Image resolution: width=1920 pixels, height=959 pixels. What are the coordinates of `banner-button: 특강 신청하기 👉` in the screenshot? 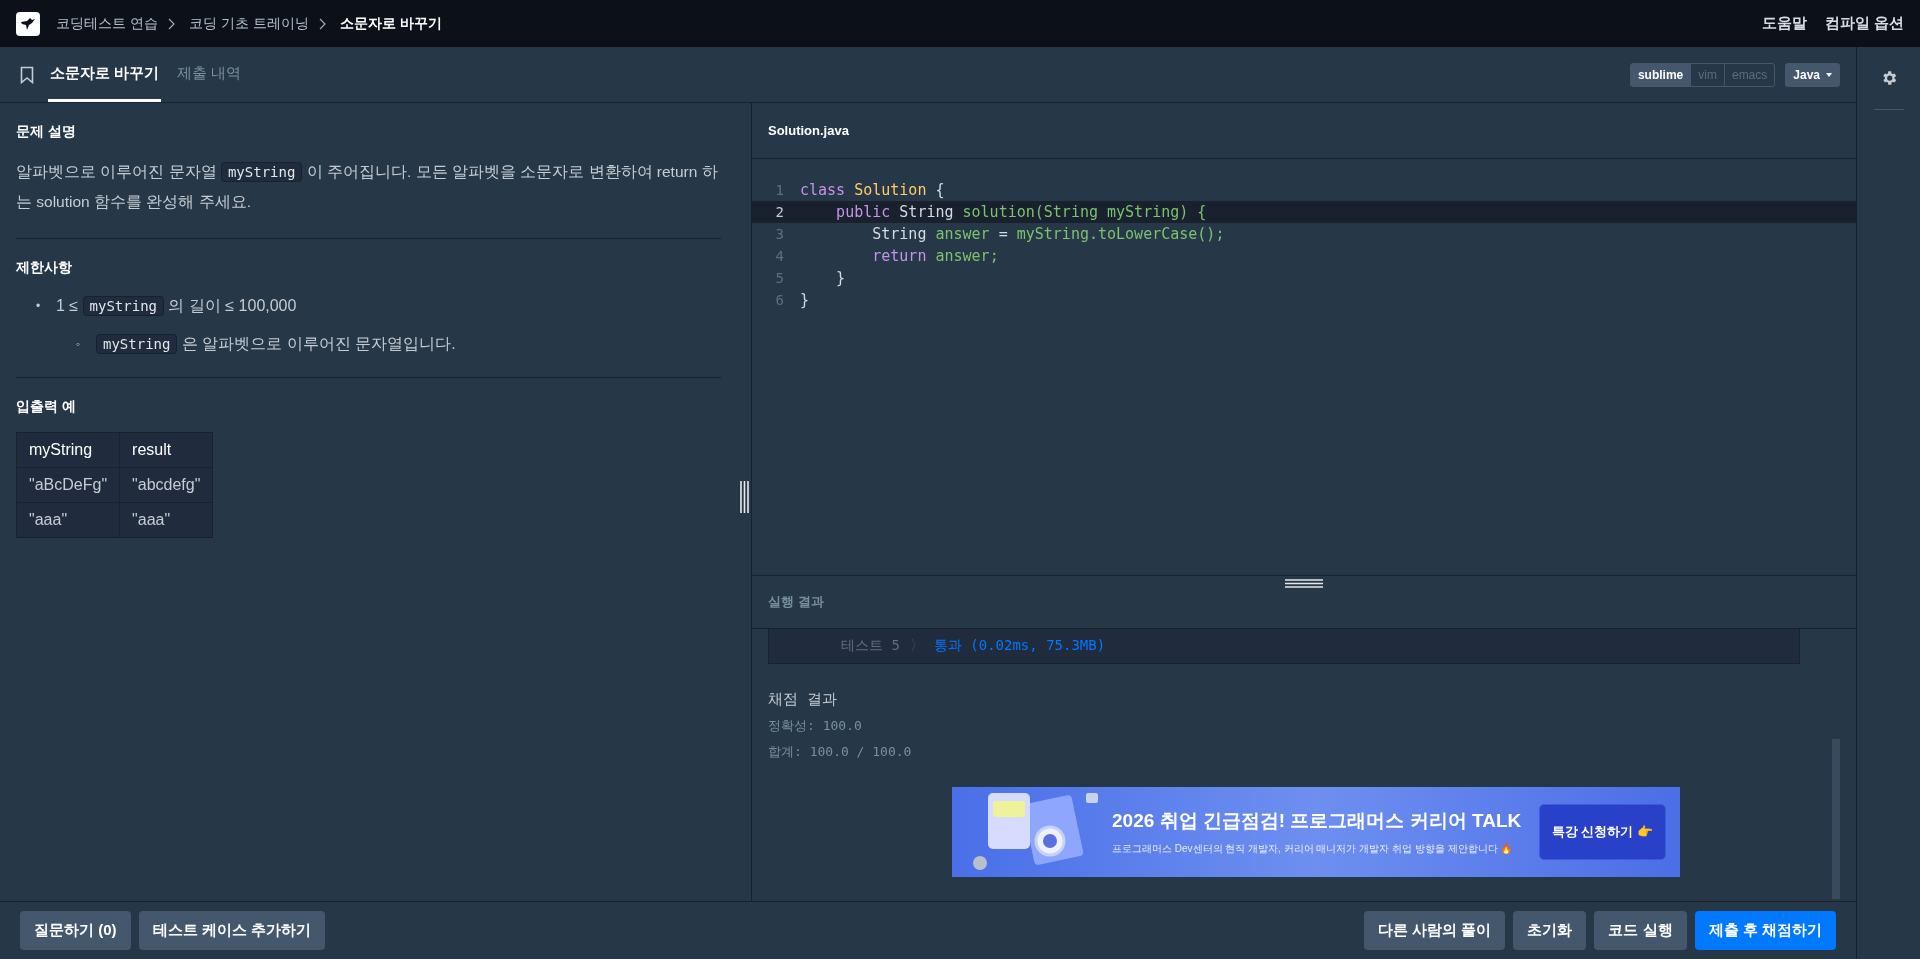 It's located at (1602, 832).